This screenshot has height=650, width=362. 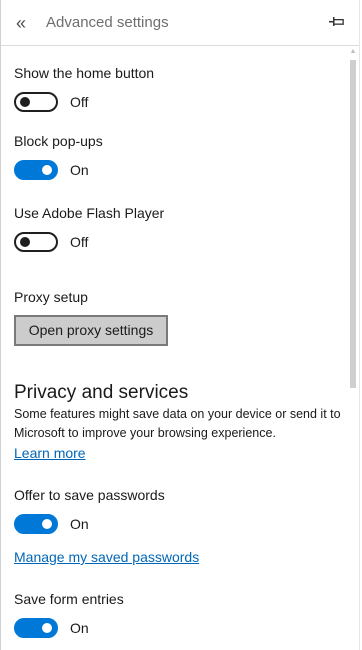 What do you see at coordinates (36, 628) in the screenshot?
I see `form-entries-toggle` at bounding box center [36, 628].